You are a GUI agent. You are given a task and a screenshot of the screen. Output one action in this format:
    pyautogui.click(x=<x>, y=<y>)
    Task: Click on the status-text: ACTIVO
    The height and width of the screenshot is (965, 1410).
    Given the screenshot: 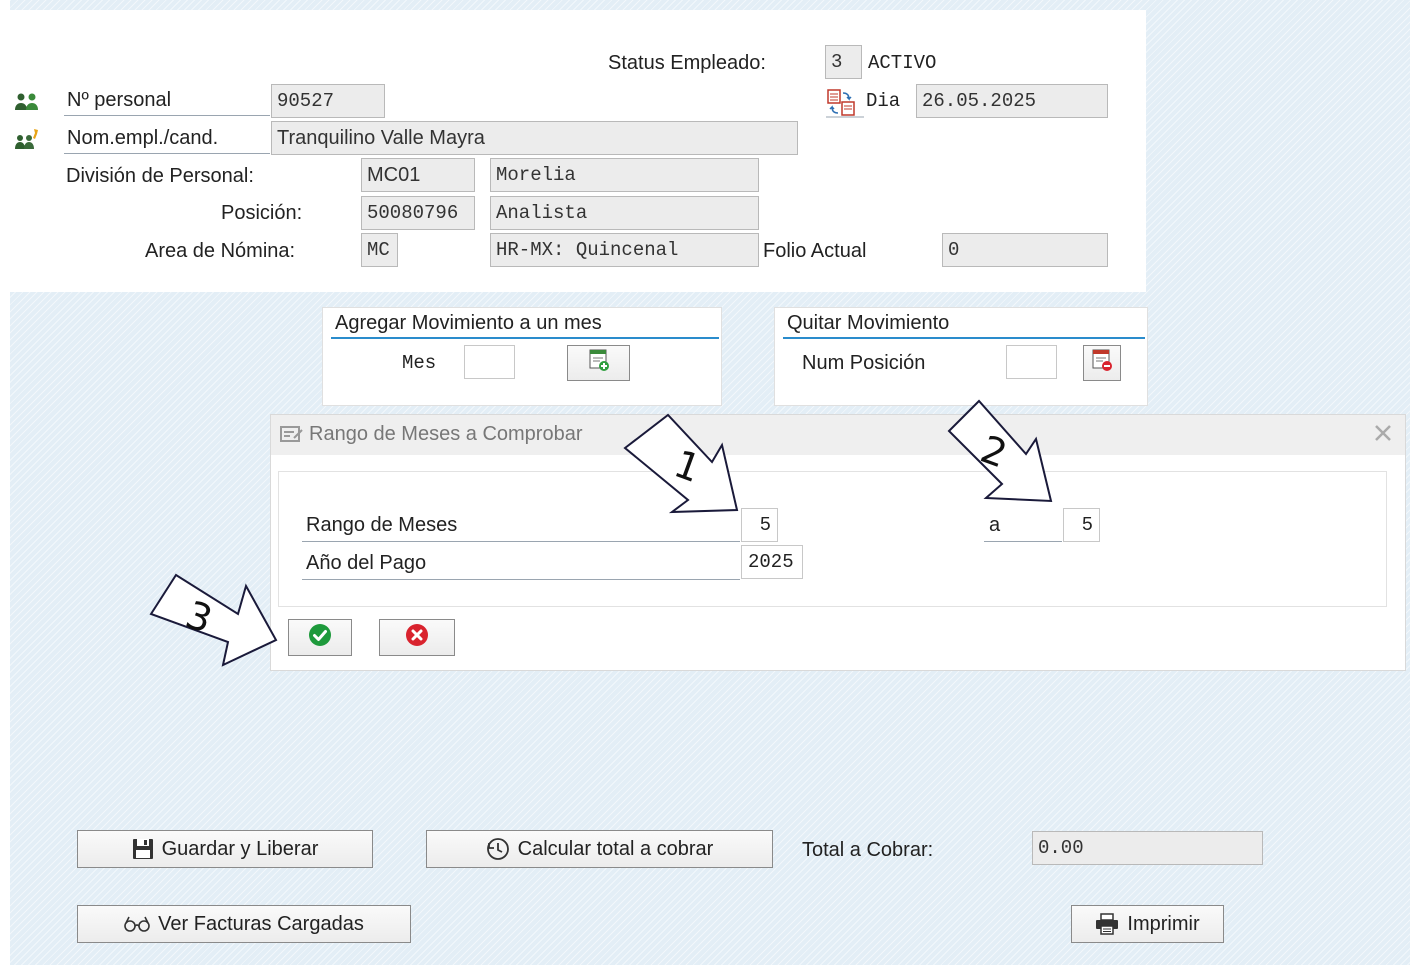 What is the action you would take?
    pyautogui.click(x=902, y=63)
    